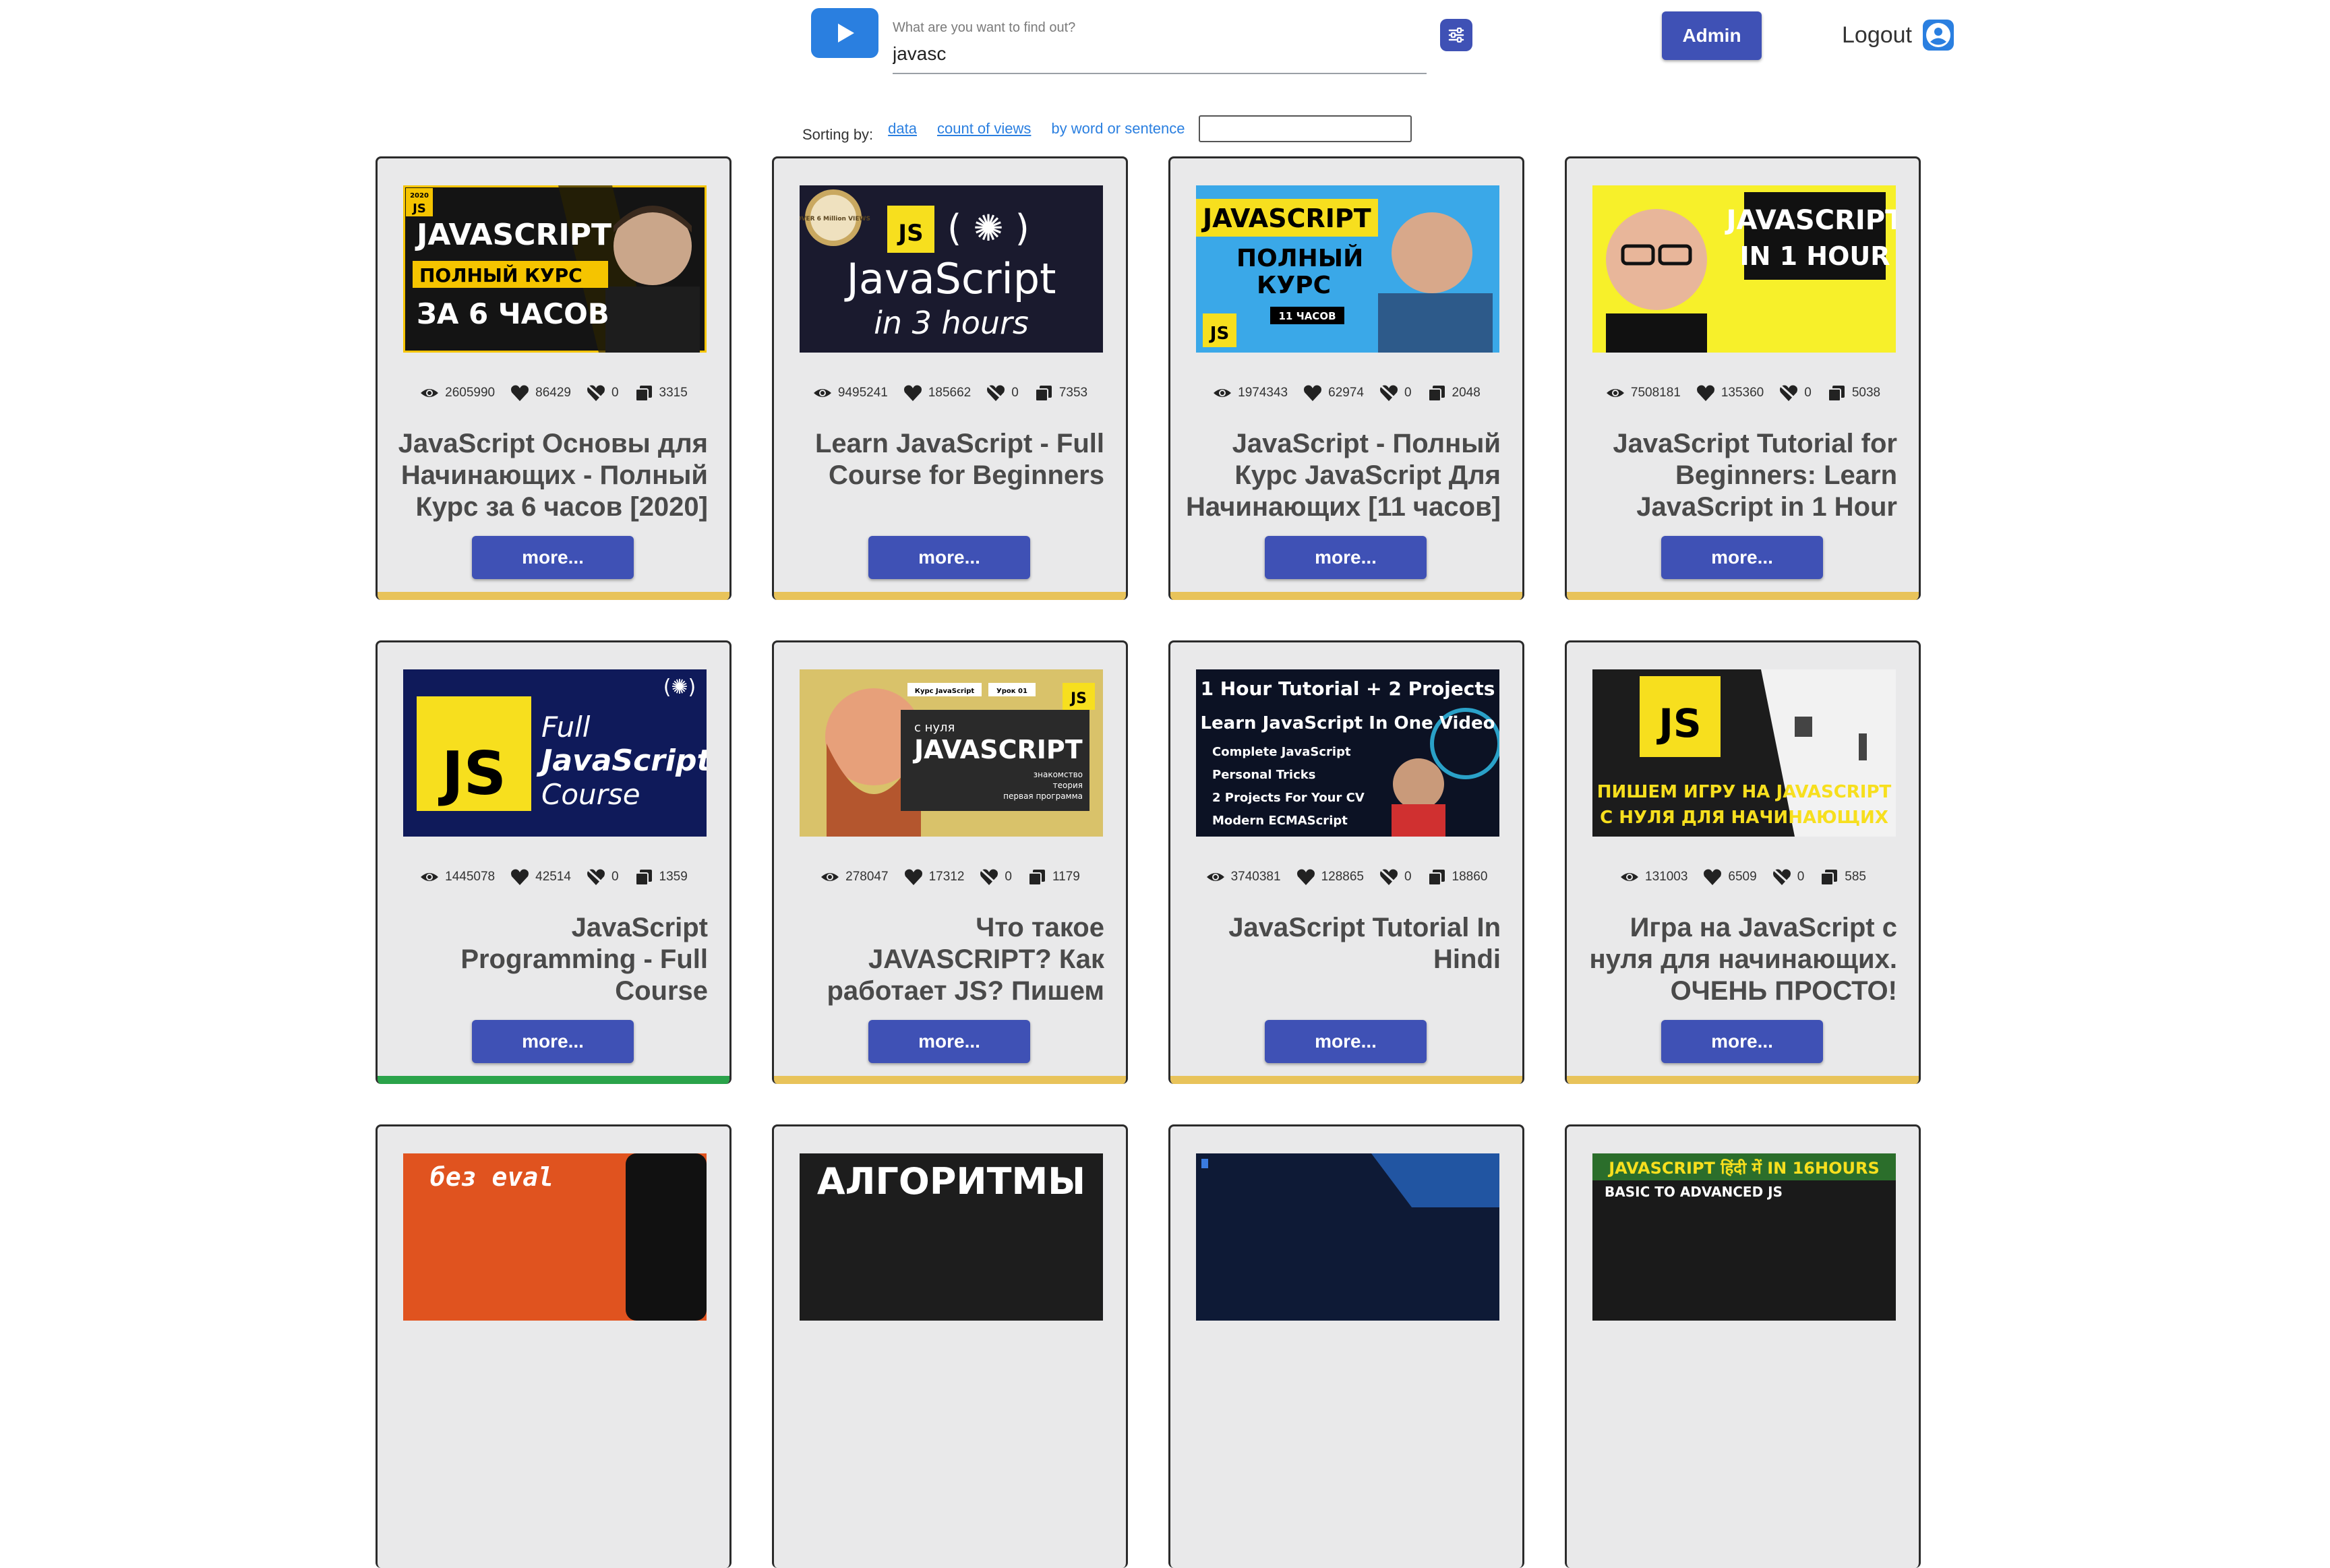 This screenshot has height=1568, width=2330. What do you see at coordinates (1742, 877) in the screenshot?
I see `likes-count: 6509` at bounding box center [1742, 877].